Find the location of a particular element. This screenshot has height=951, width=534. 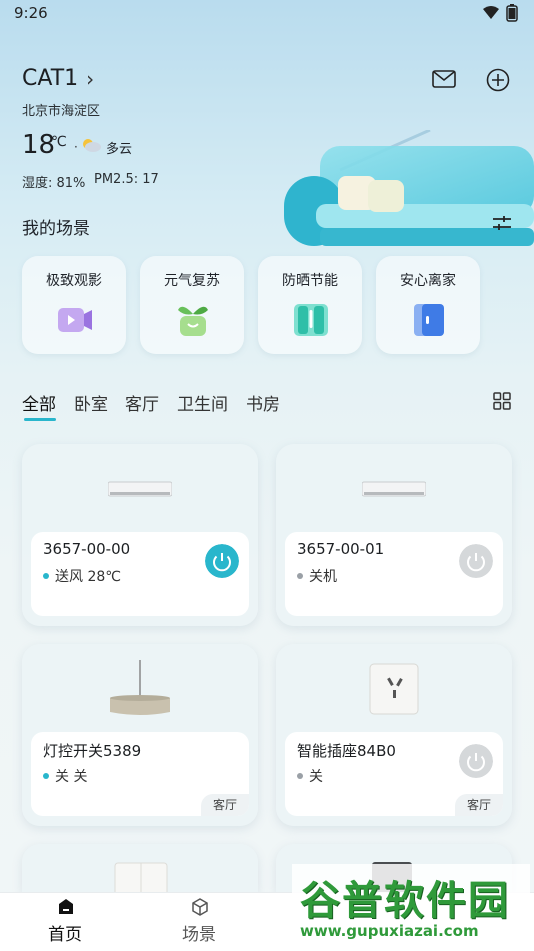

home-selector: CAT1 › is located at coordinates (58, 78).